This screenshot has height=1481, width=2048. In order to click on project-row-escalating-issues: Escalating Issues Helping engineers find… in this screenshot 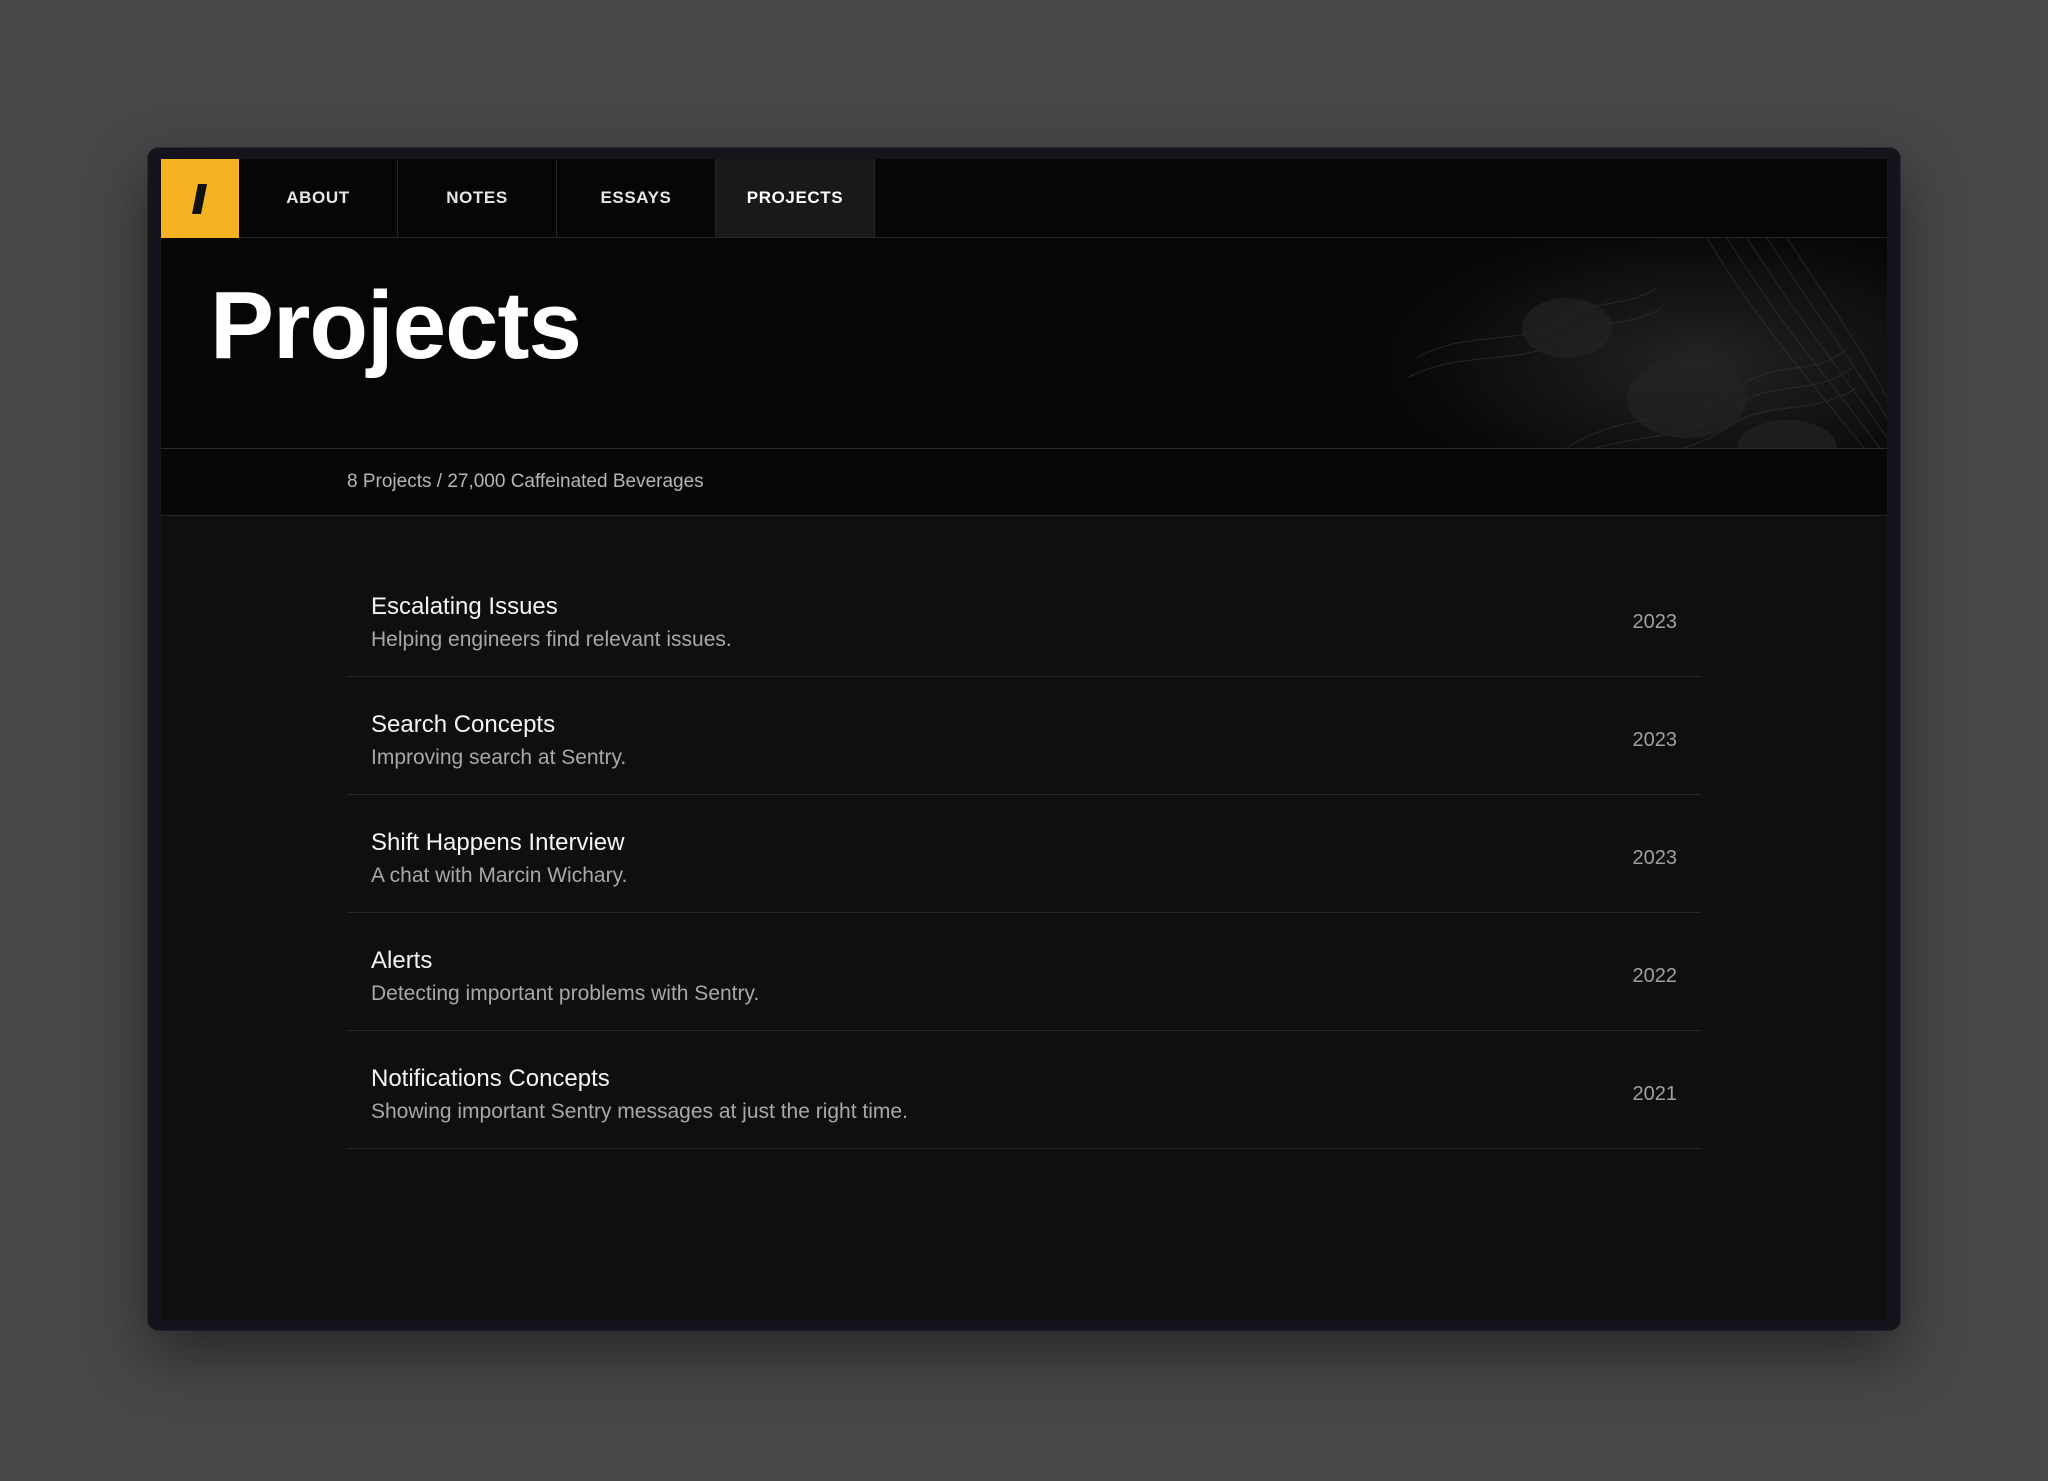, I will do `click(1024, 618)`.